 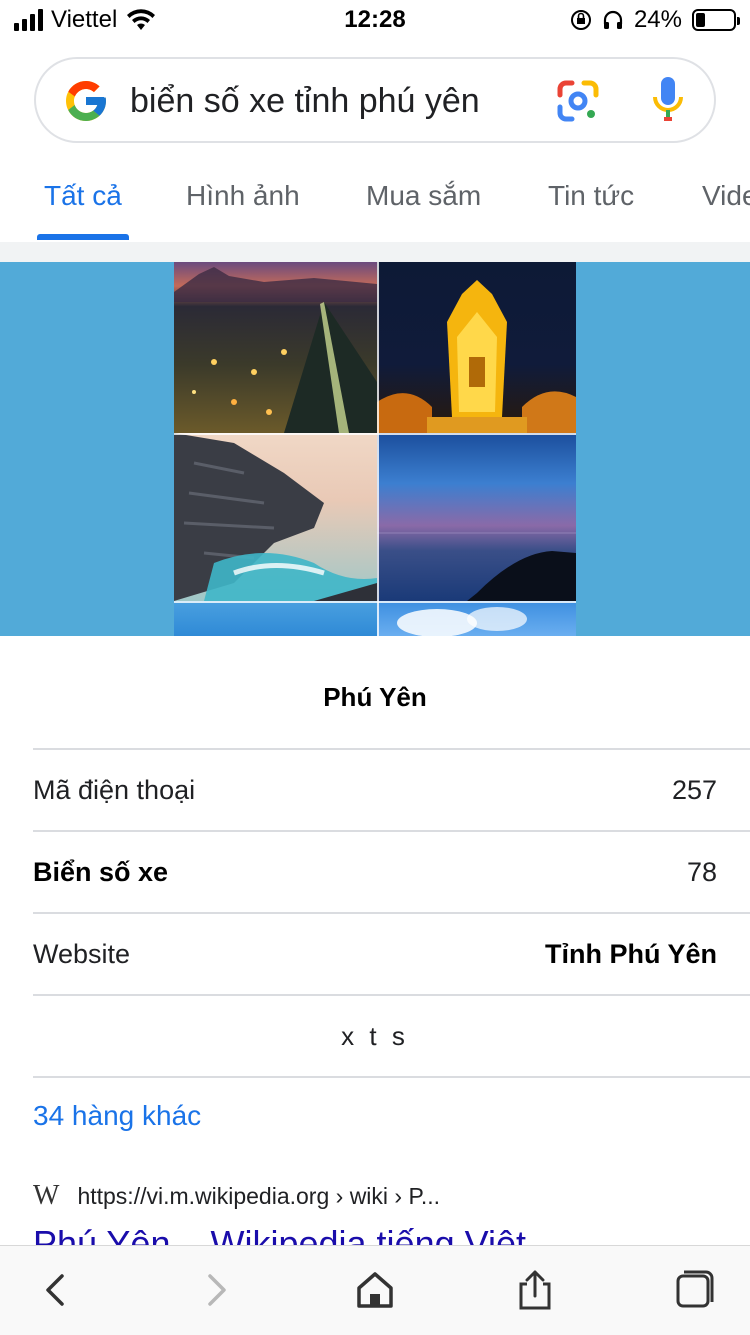 What do you see at coordinates (716, 20) in the screenshot?
I see `battery-icon` at bounding box center [716, 20].